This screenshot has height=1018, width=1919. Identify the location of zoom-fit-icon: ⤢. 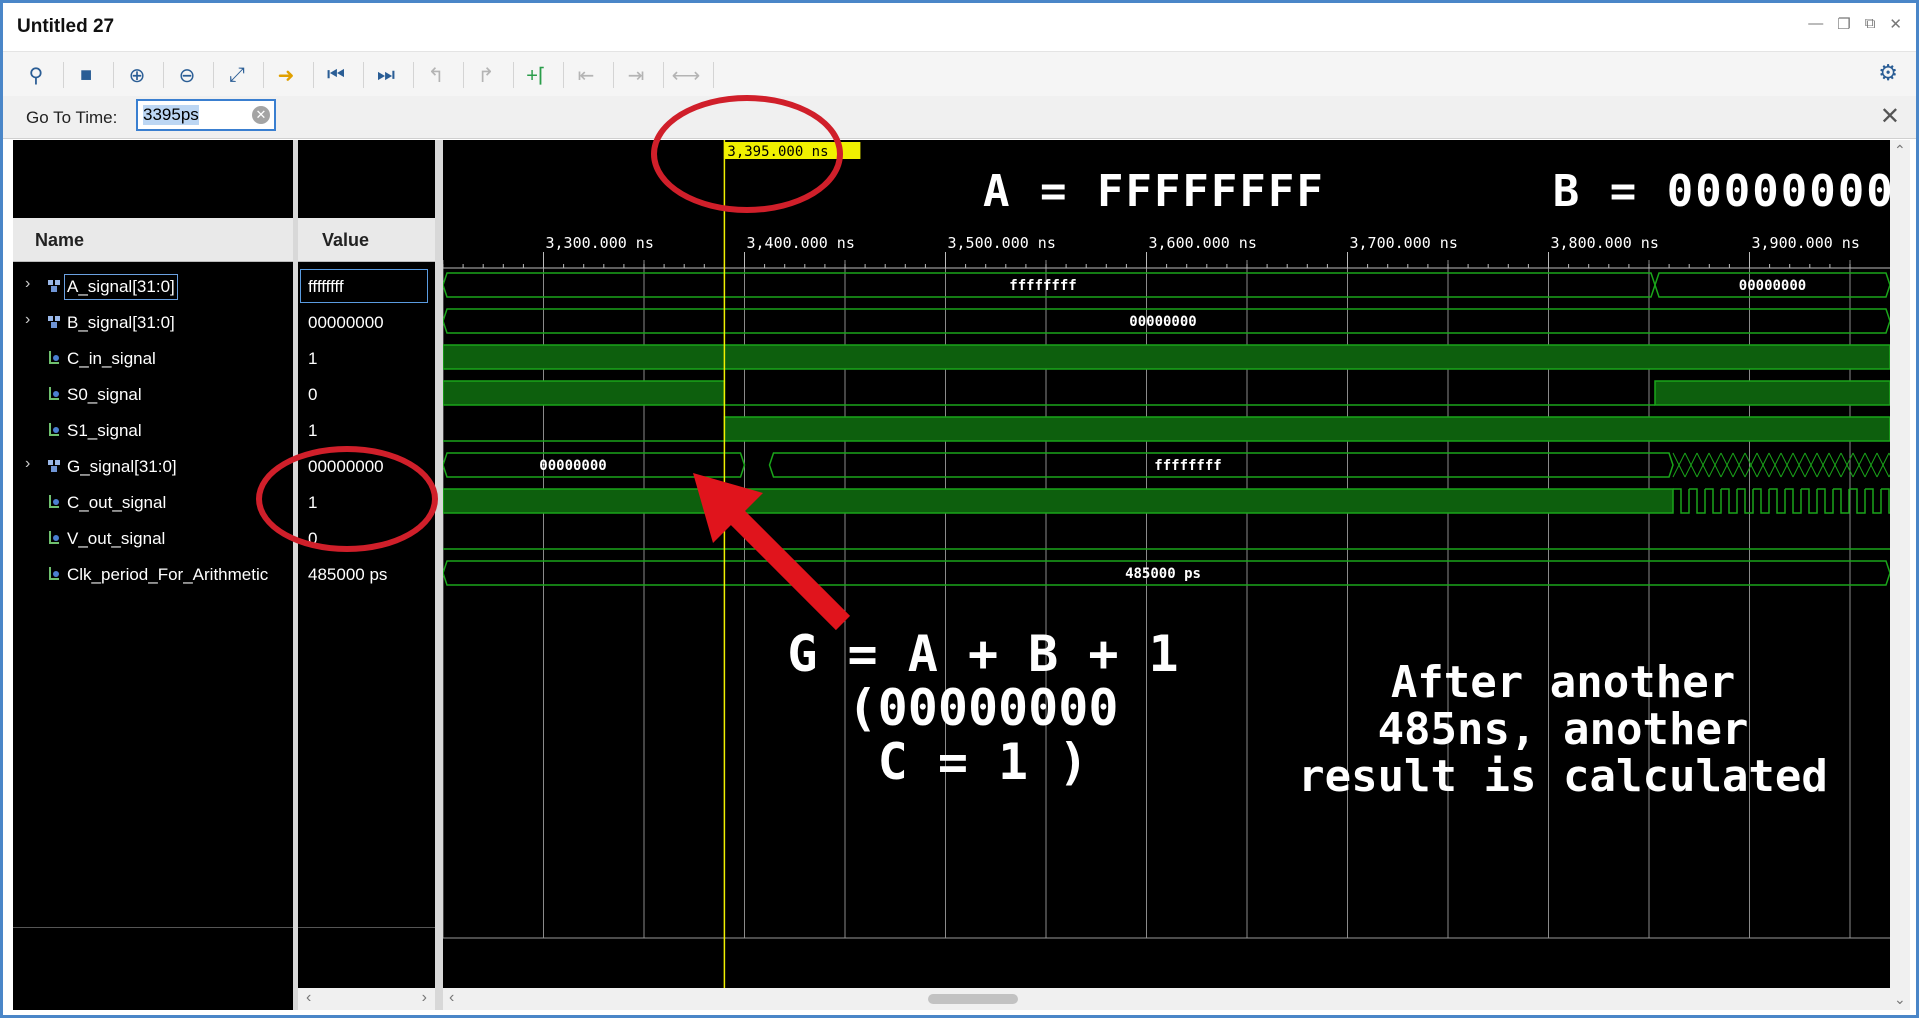
(237, 75).